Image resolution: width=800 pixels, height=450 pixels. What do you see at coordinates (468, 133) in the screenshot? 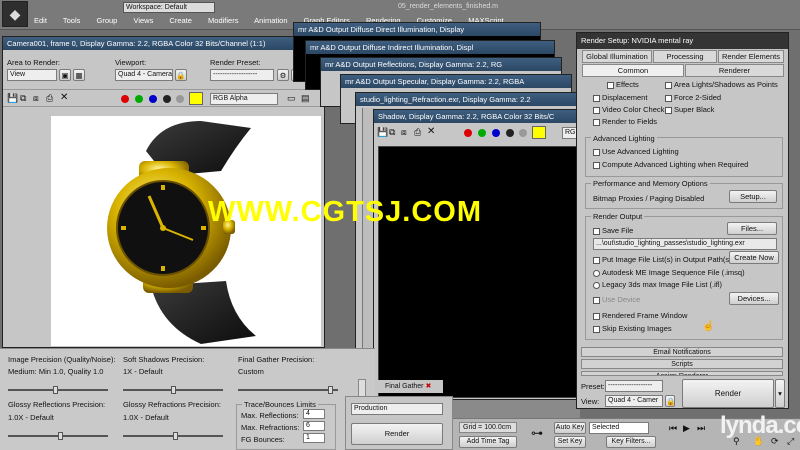
I see `shadow-red-toggle` at bounding box center [468, 133].